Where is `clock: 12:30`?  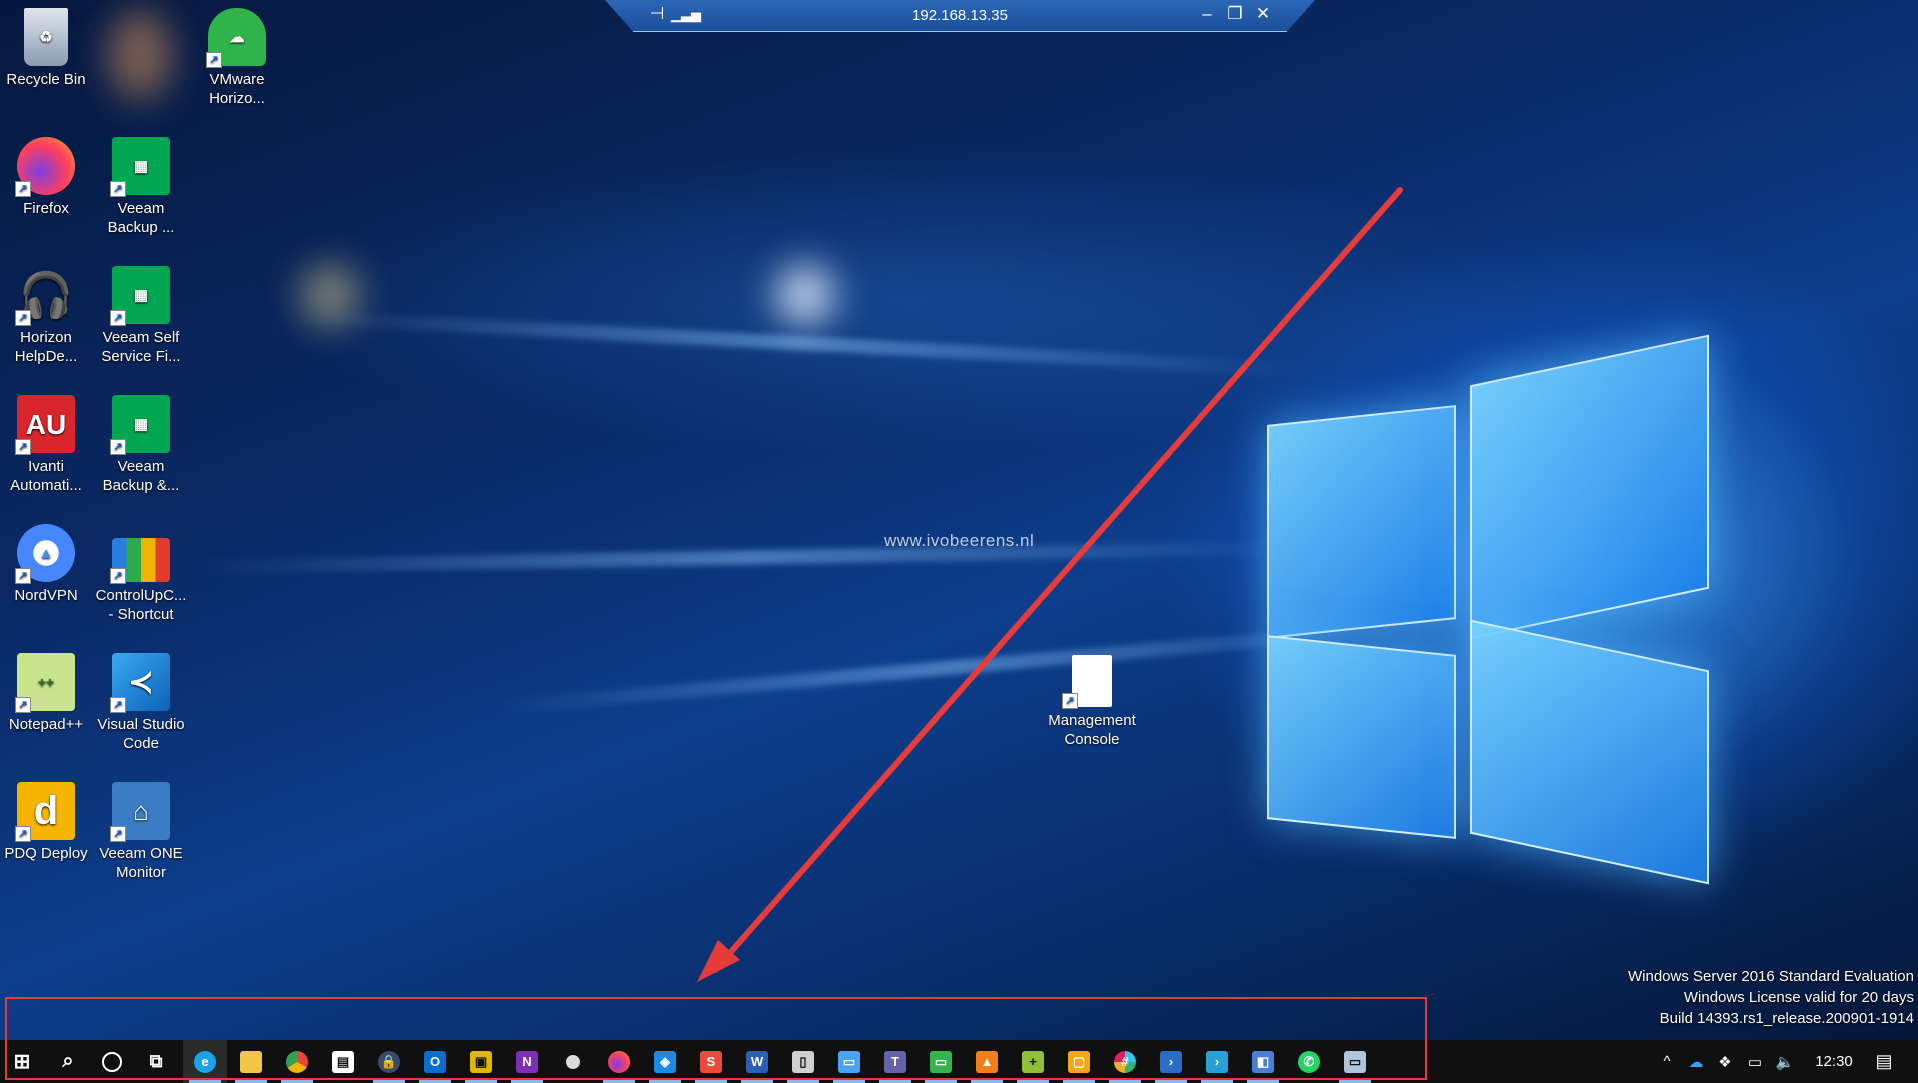
clock: 12:30 is located at coordinates (1834, 1061).